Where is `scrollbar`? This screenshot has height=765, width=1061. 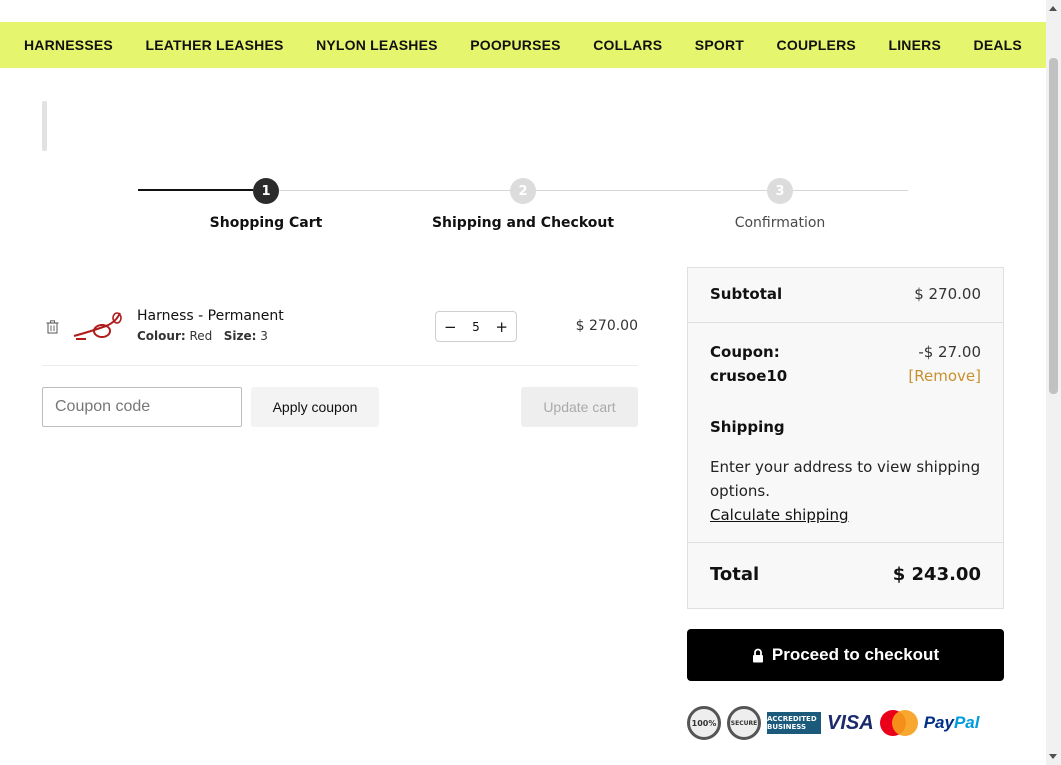 scrollbar is located at coordinates (1053, 382).